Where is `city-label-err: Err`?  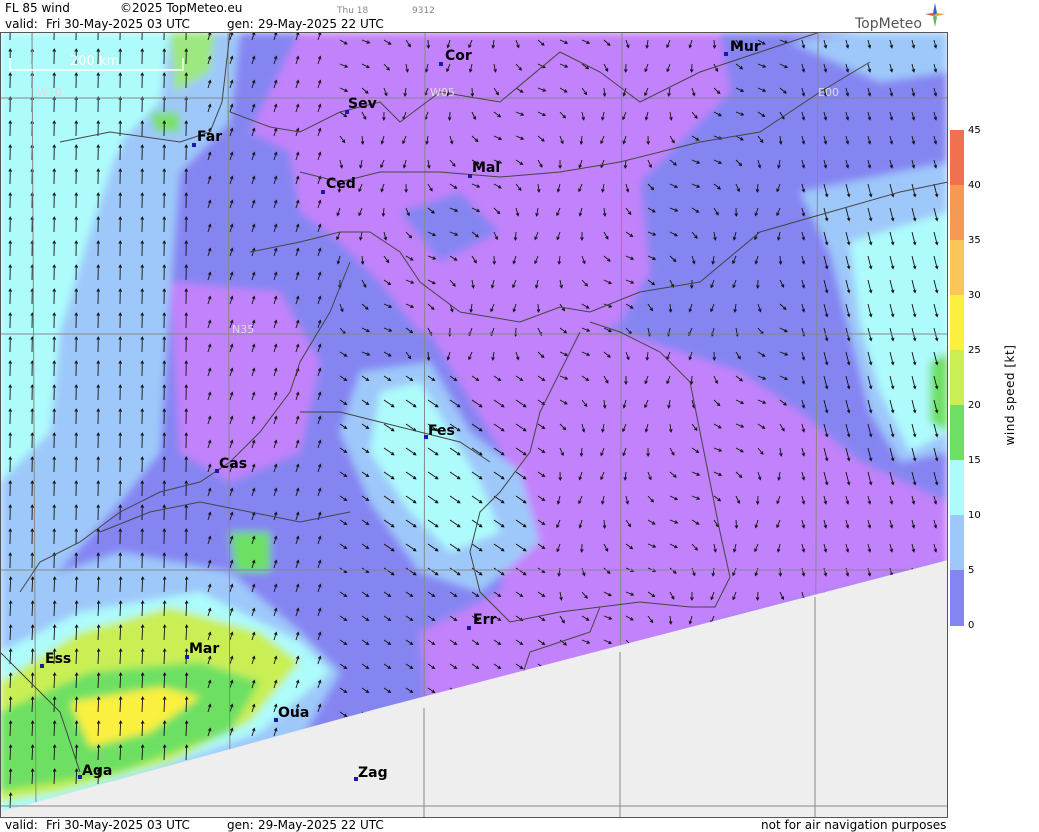 city-label-err: Err is located at coordinates (484, 620).